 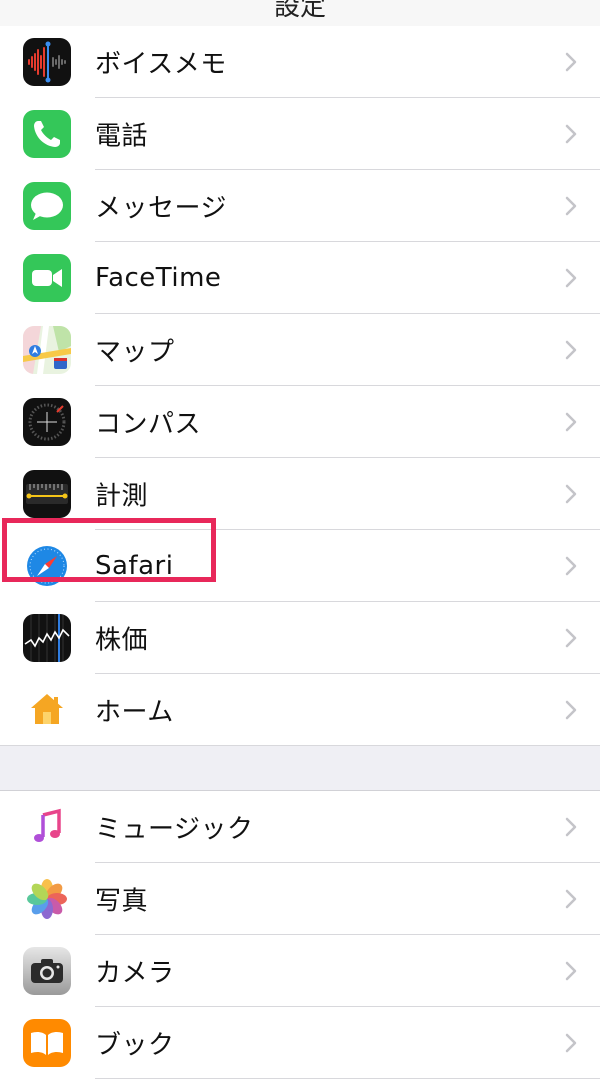 I want to click on settings-row-label: ボイスメモ, so click(x=161, y=64).